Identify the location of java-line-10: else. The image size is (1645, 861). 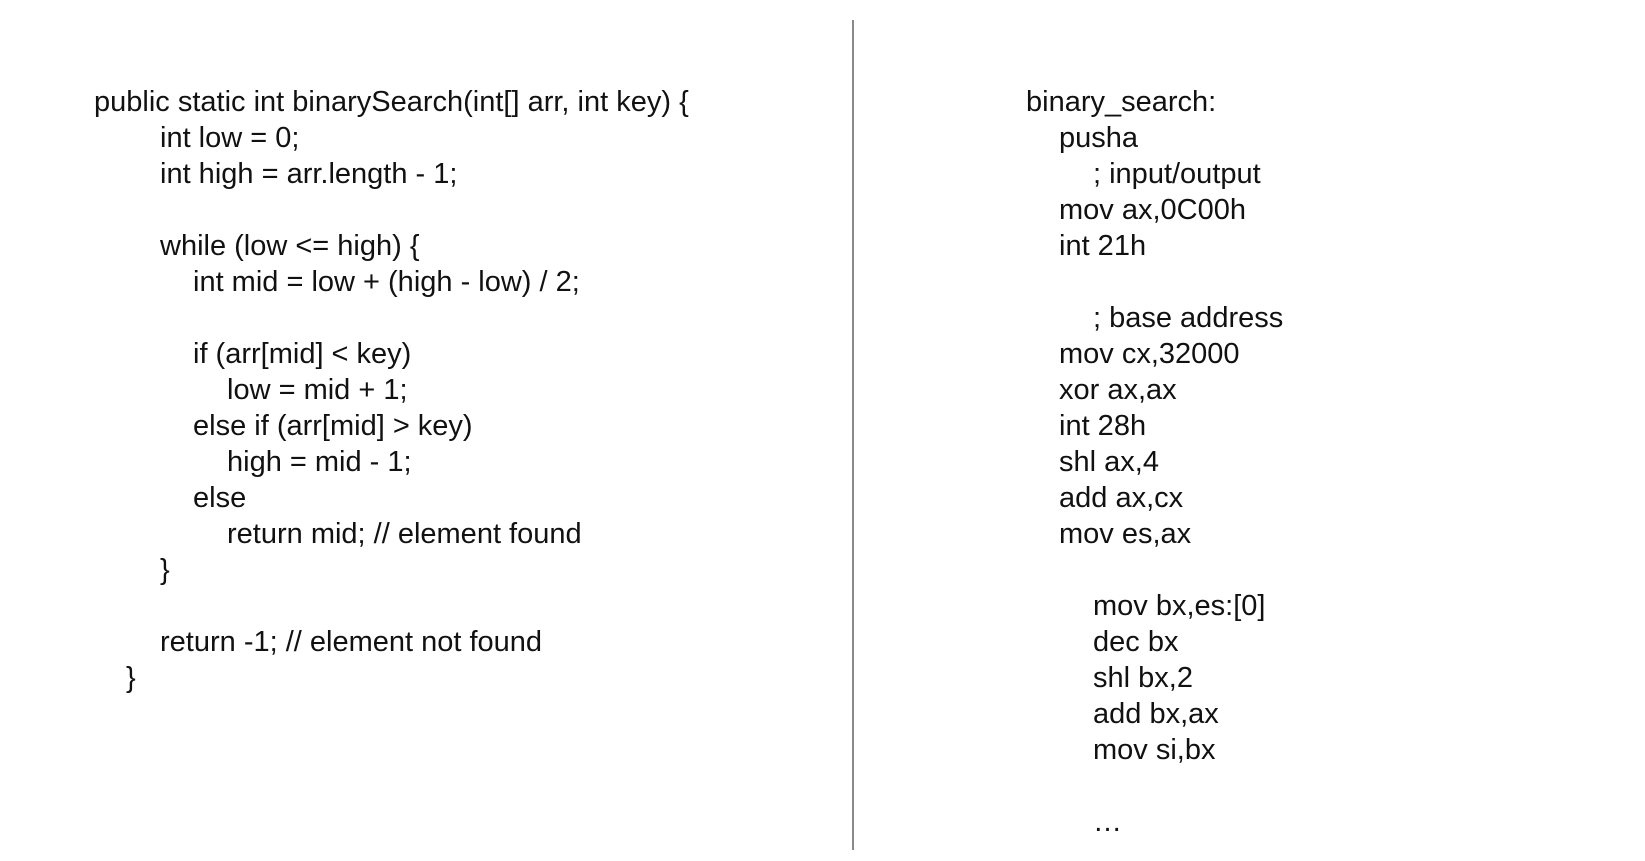
(220, 498).